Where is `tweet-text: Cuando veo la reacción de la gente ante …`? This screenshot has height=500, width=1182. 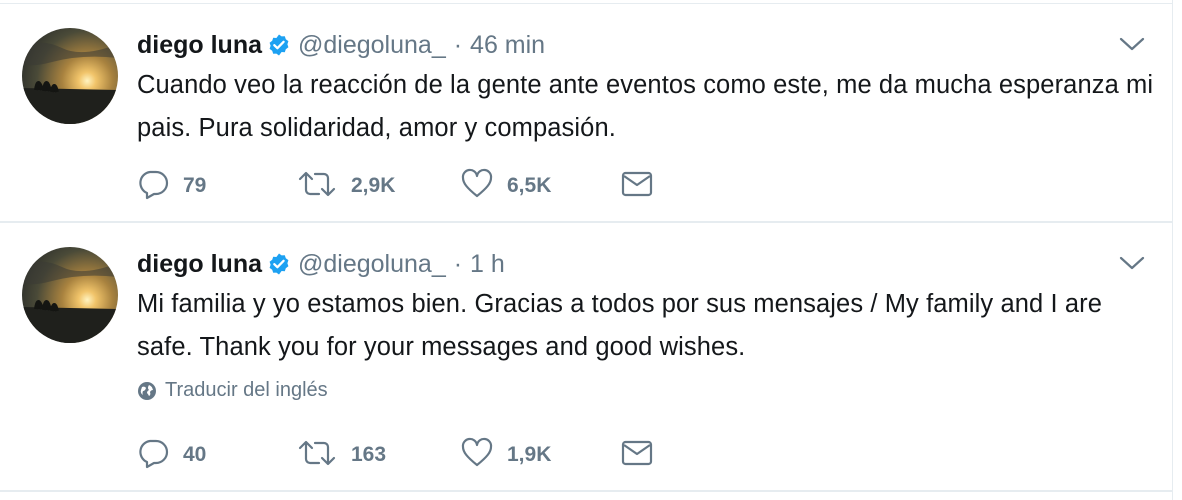 tweet-text: Cuando veo la reacción de la gente ante … is located at coordinates (645, 106).